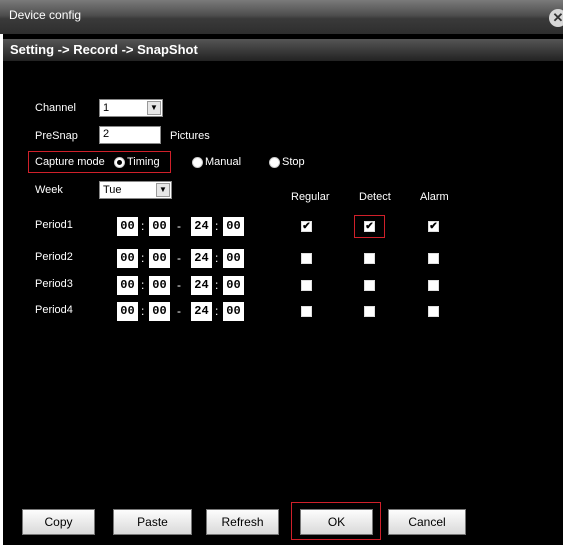 Image resolution: width=563 pixels, height=545 pixels. Describe the element at coordinates (306, 226) in the screenshot. I see `regular-checkbox: ✔` at that location.